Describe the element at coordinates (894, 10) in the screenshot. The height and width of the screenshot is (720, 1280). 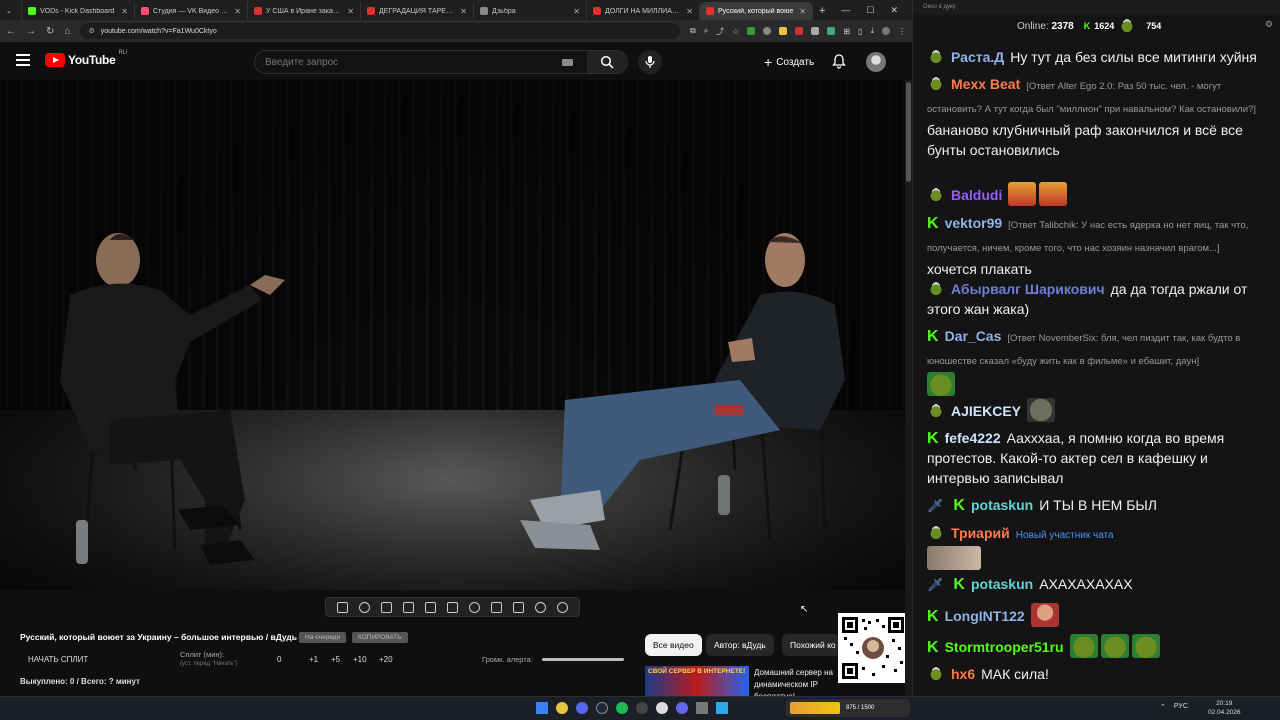
I see `close-window-icon: ✕` at that location.